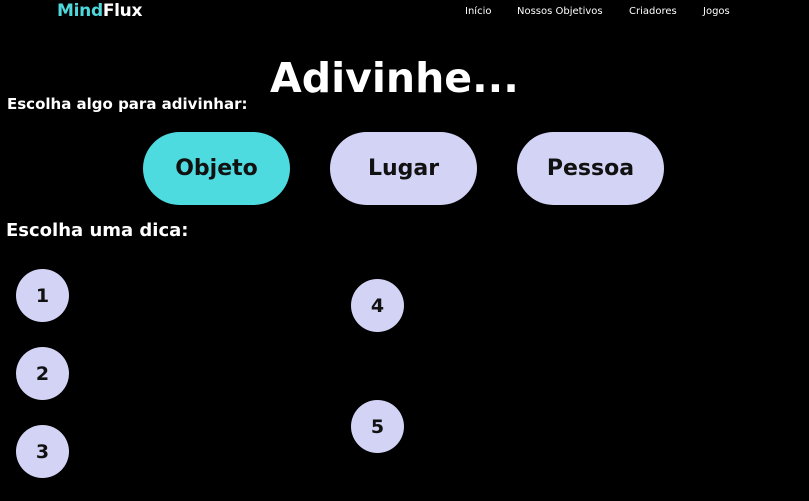 The image size is (809, 501). What do you see at coordinates (590, 168) in the screenshot?
I see `category-pessoa-button: Pessoa` at bounding box center [590, 168].